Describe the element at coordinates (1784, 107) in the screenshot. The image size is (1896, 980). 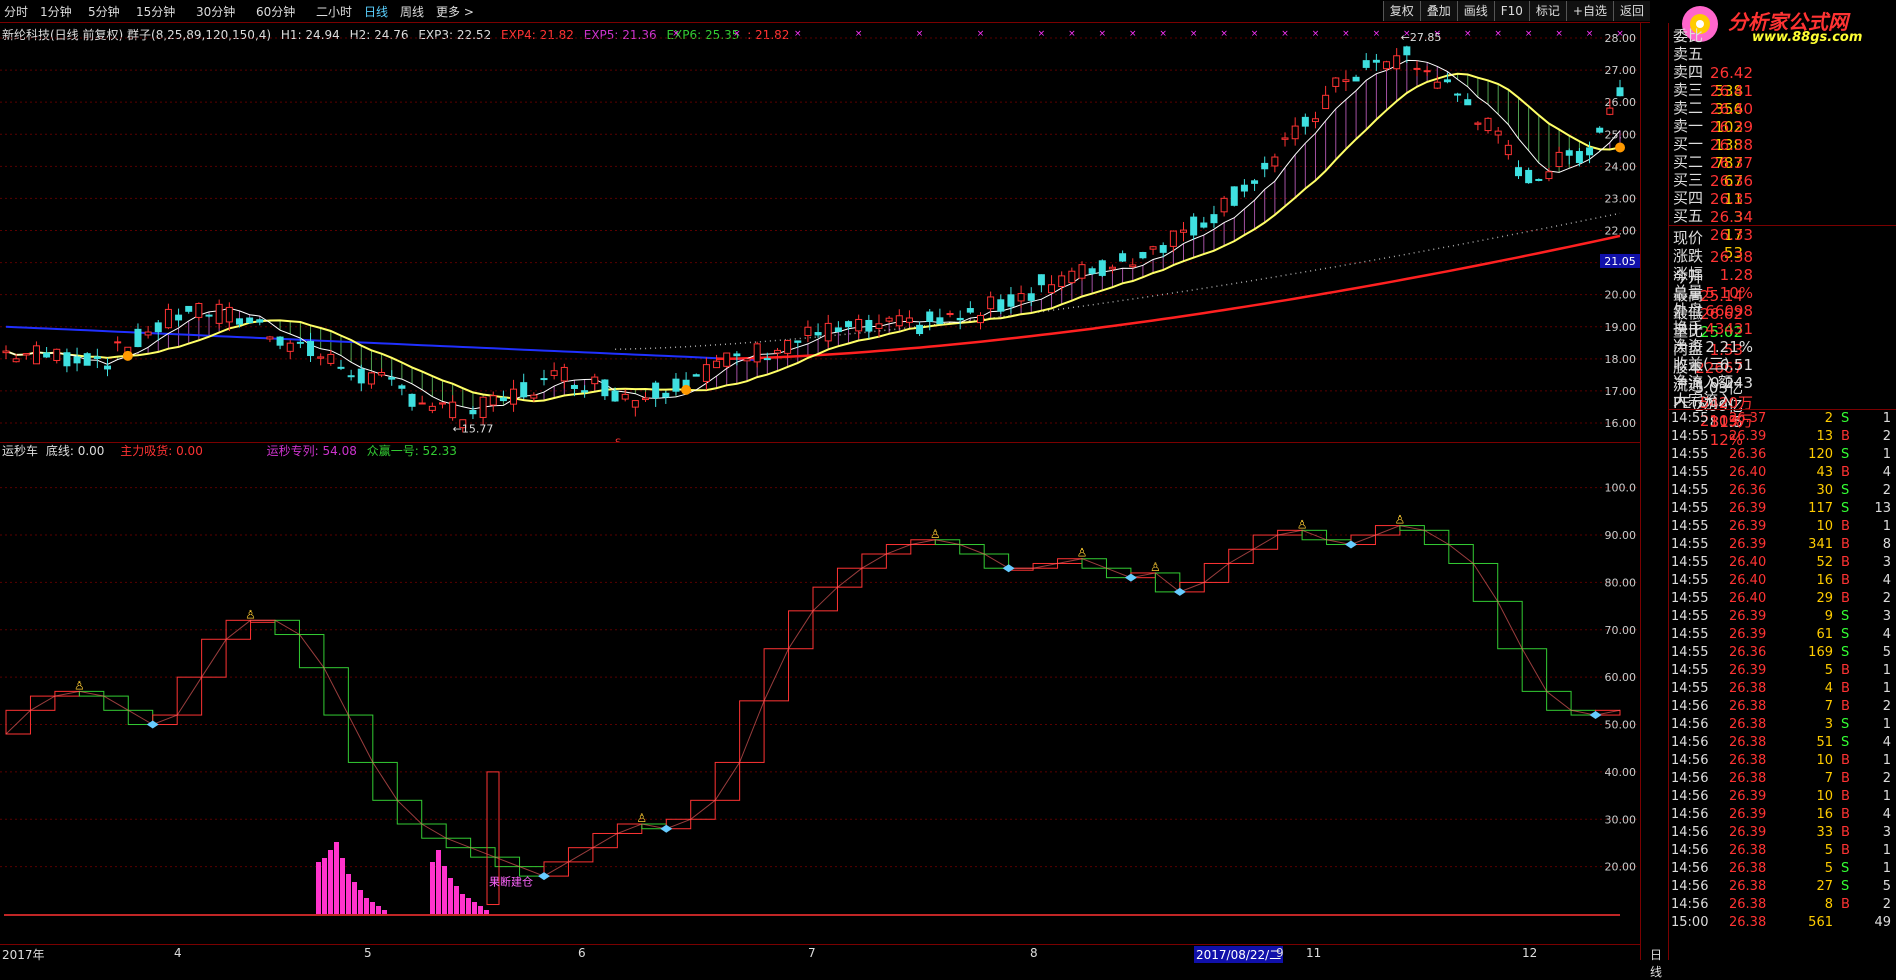
I see `ask-row-3: 卖三 26.40 102` at that location.